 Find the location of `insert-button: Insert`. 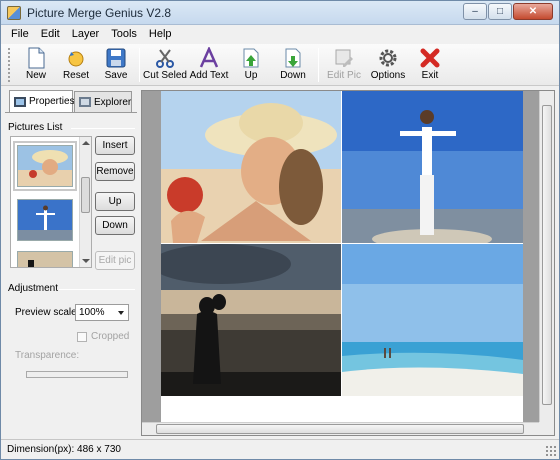

insert-button: Insert is located at coordinates (115, 145).